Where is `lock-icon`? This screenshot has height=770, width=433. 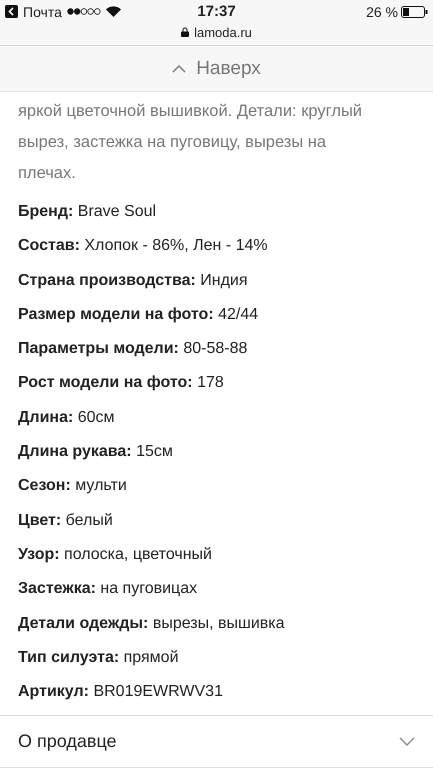 lock-icon is located at coordinates (185, 32).